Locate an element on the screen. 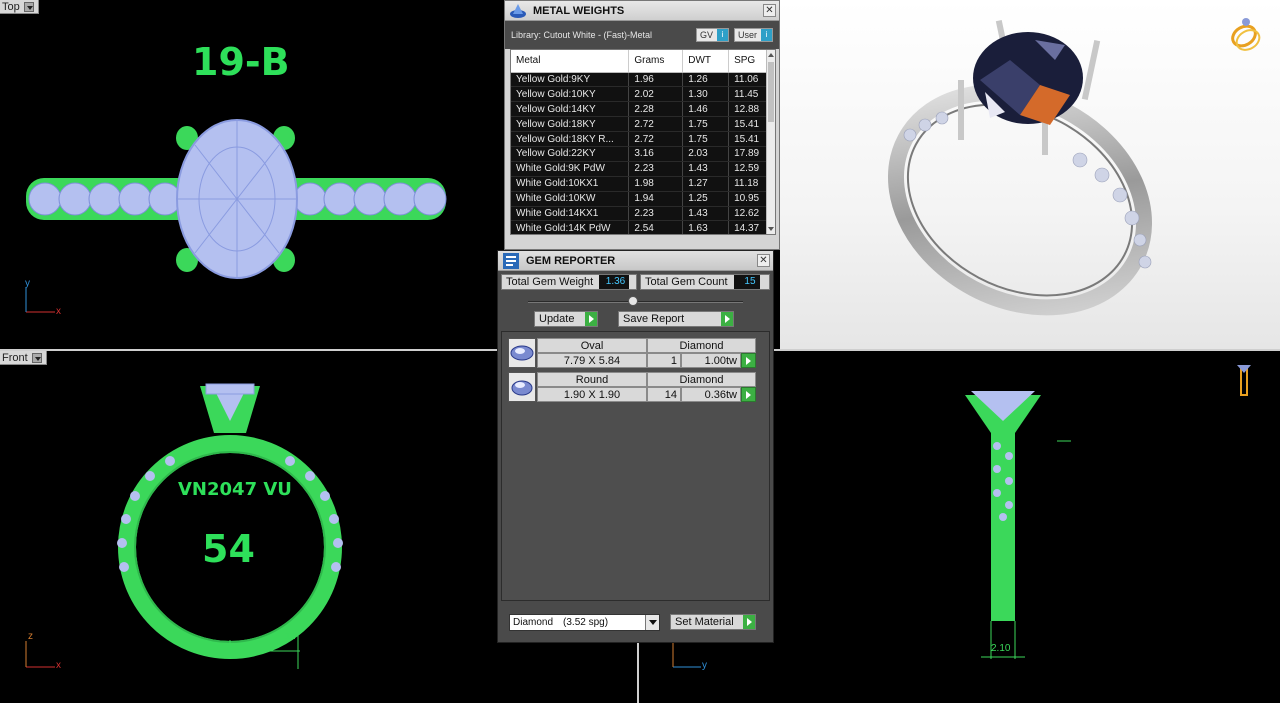  total-gem-weight-value: 1.36 is located at coordinates (614, 282).